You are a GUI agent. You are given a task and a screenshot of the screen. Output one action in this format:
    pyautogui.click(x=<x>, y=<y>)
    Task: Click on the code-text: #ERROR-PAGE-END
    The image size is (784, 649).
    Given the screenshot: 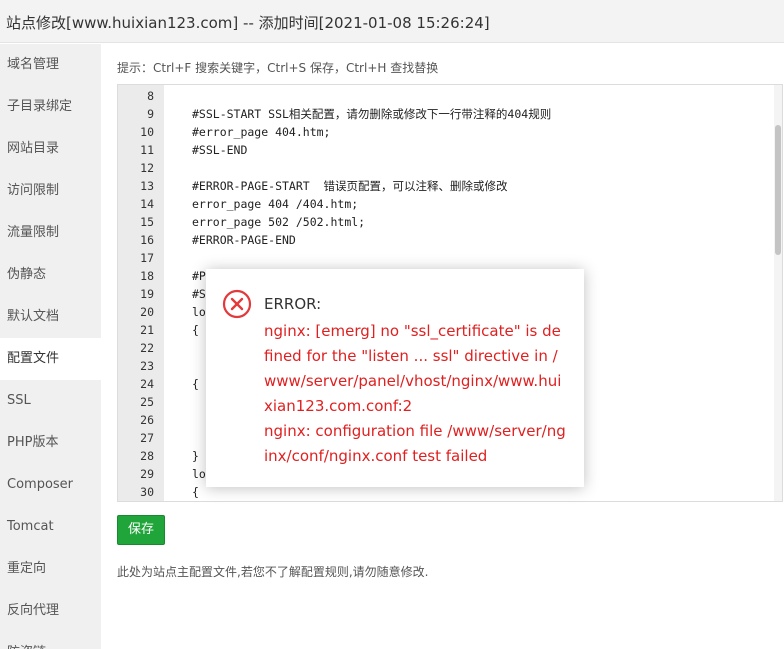 What is the action you would take?
    pyautogui.click(x=244, y=240)
    